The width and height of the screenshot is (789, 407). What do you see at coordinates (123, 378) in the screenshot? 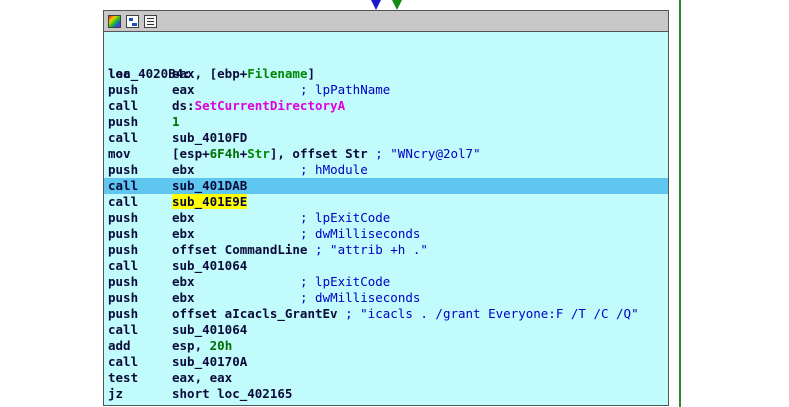
I see `mnemonic: test` at bounding box center [123, 378].